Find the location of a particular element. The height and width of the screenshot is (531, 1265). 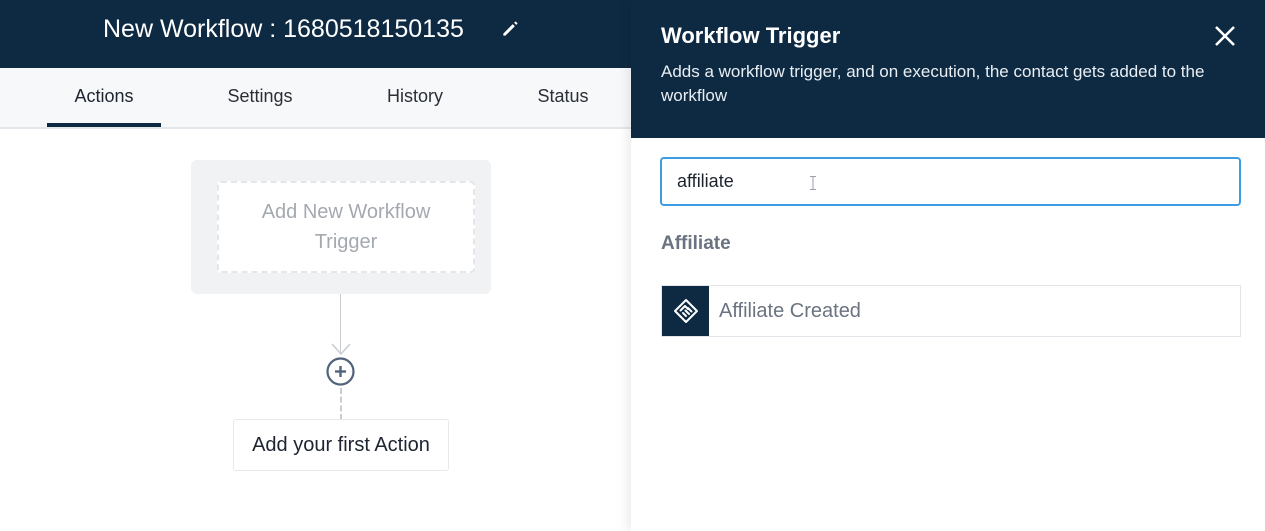

trigger-option-label: Affiliate Created is located at coordinates (790, 311).